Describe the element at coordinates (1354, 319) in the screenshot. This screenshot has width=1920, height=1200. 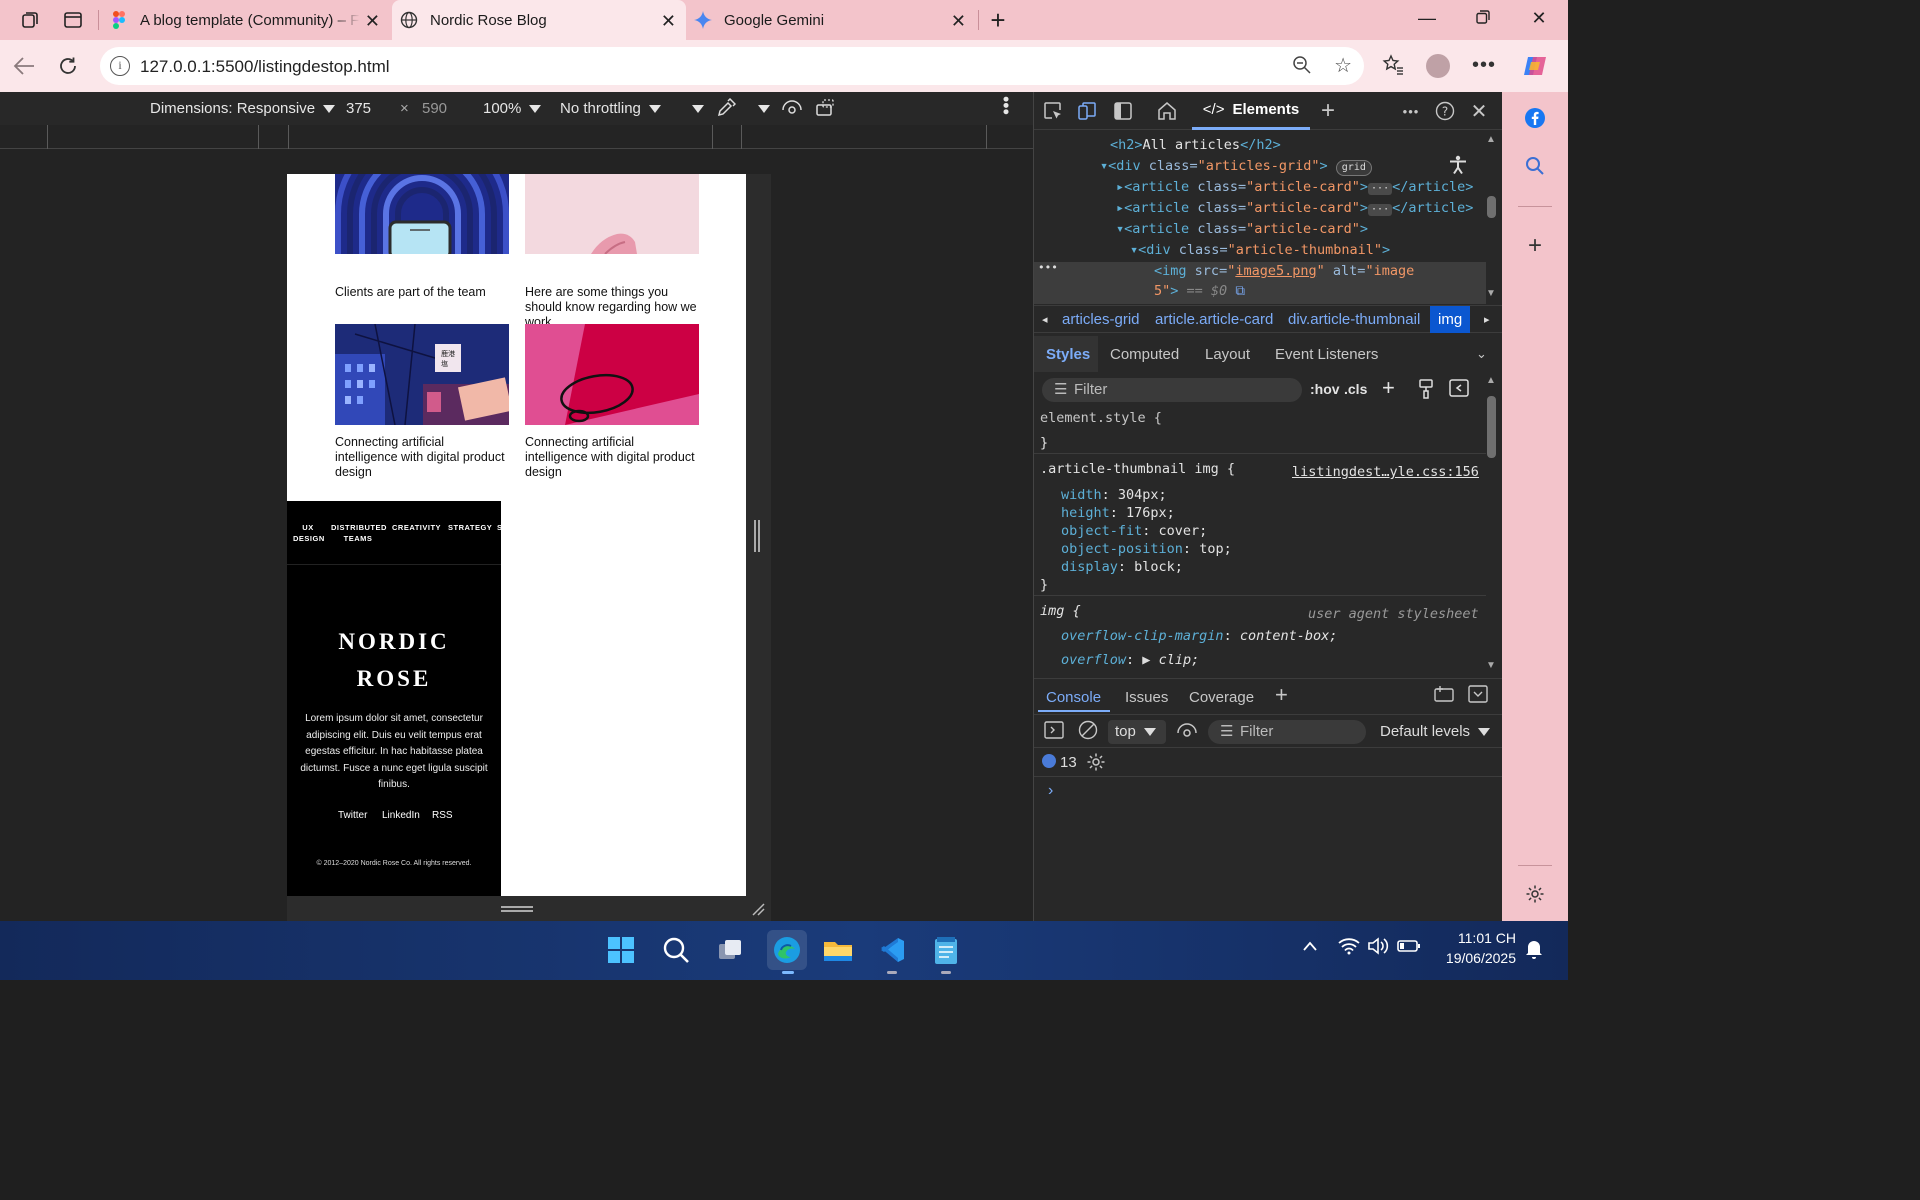
I see `breadcrumb-item: div.article-thumbnail` at that location.